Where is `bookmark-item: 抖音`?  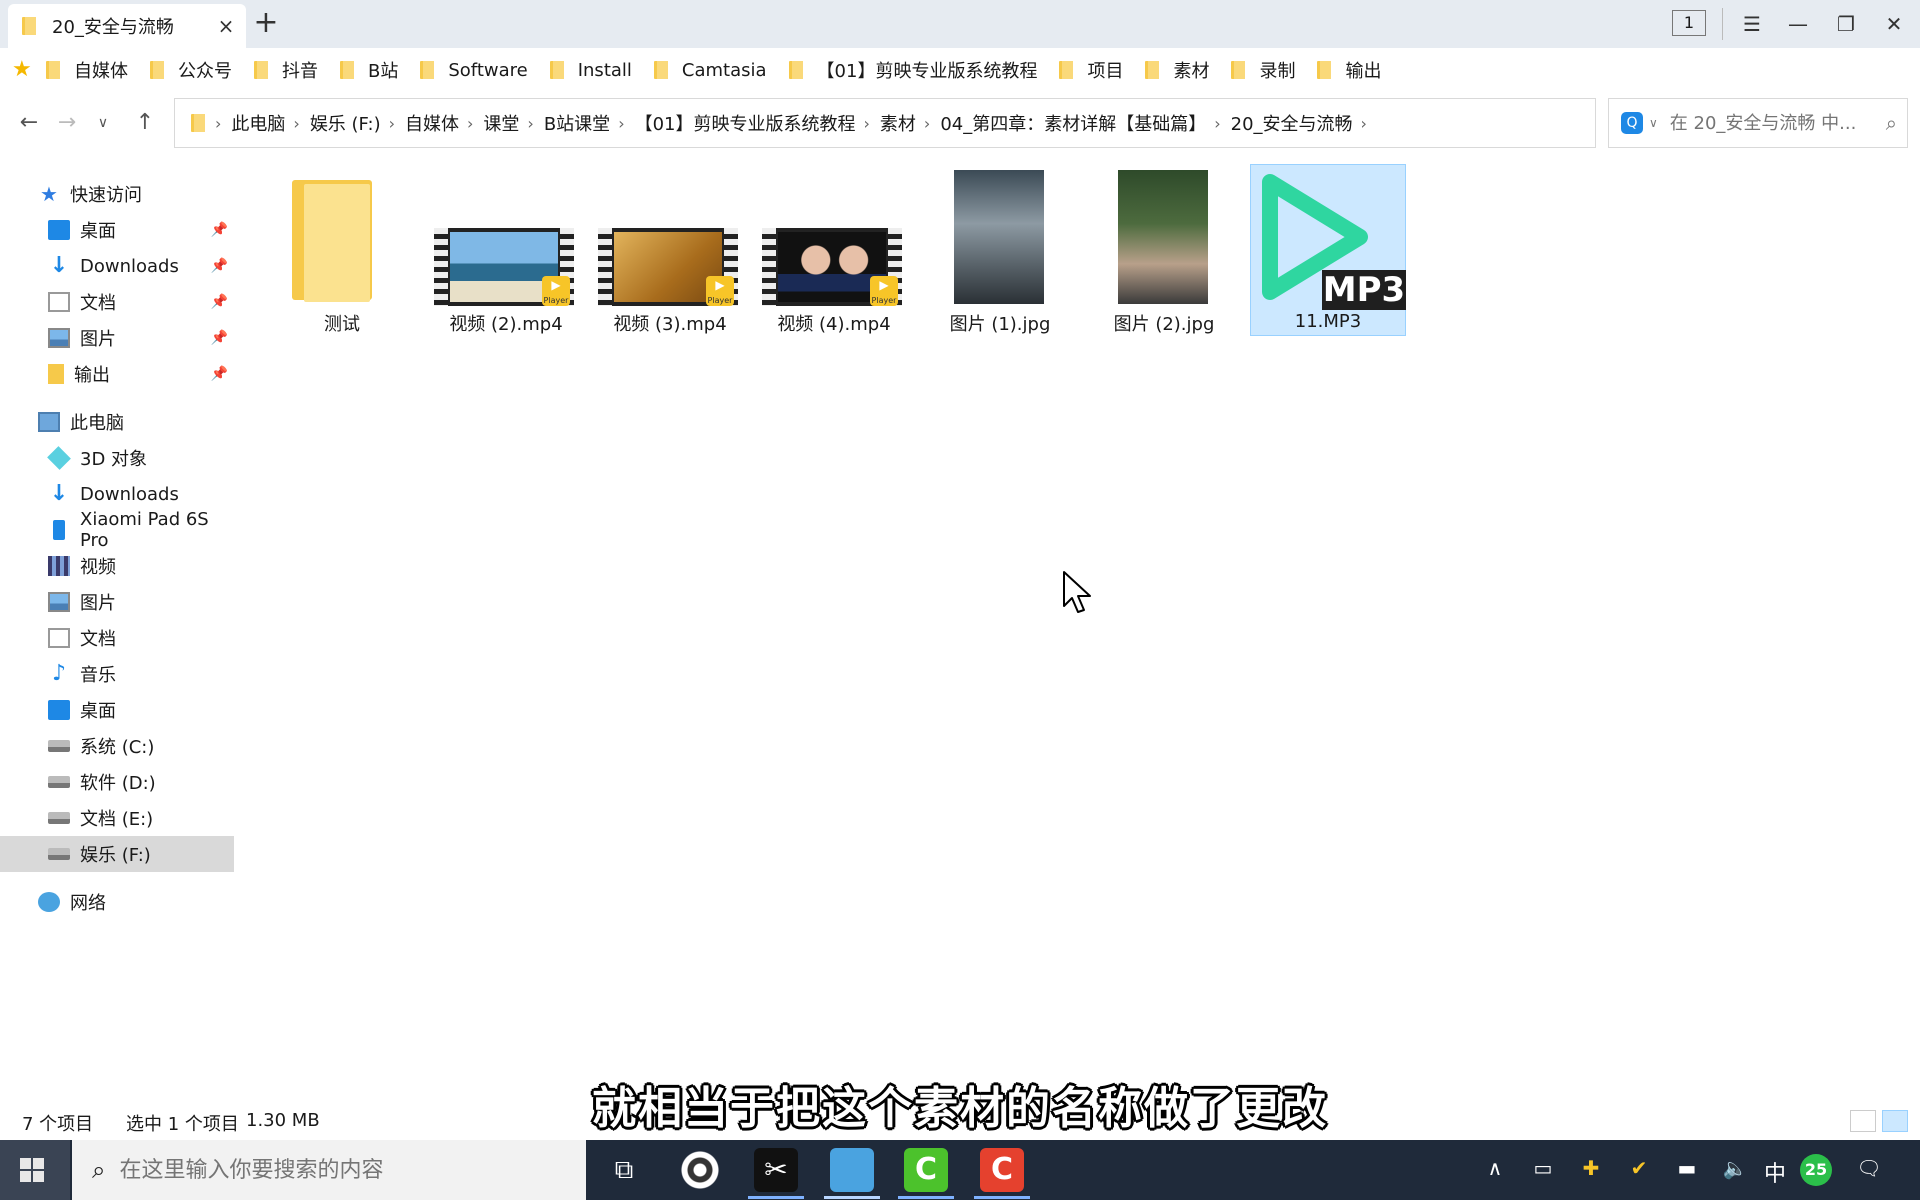 bookmark-item: 抖音 is located at coordinates (286, 70).